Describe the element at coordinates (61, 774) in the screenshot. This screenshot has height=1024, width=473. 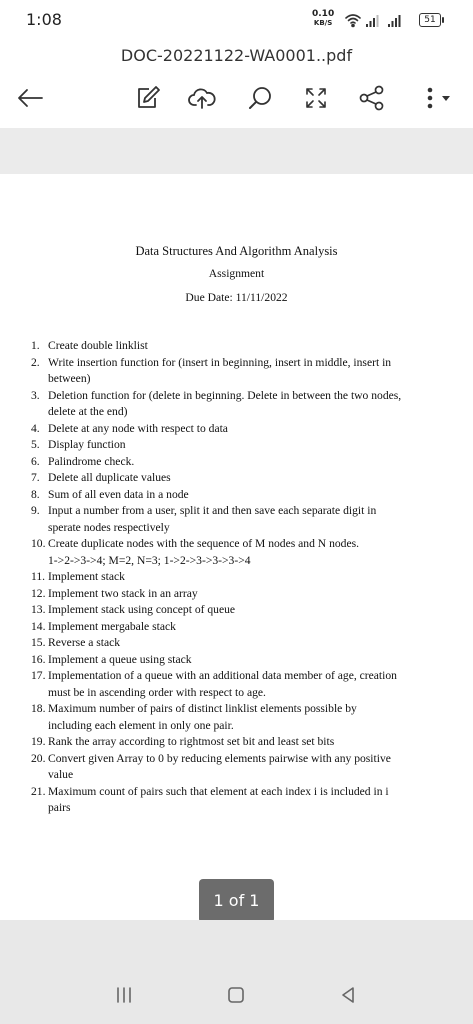
I see `list-item-text: value` at that location.